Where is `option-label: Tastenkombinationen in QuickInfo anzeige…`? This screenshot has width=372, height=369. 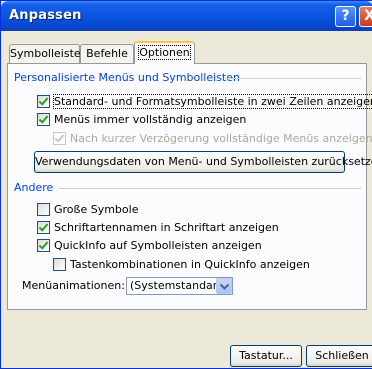 option-label: Tastenkombinationen in QuickInfo anzeige… is located at coordinates (190, 264).